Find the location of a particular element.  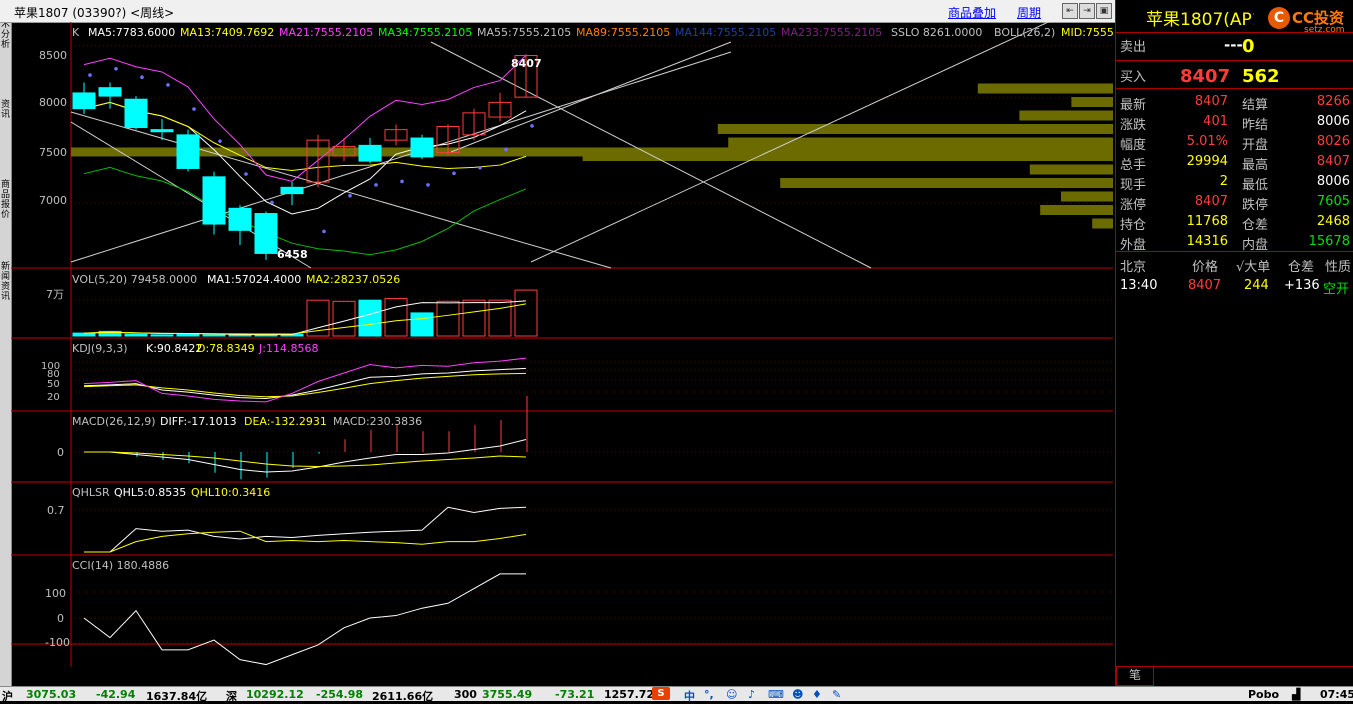

boll-upper-line is located at coordinates (305, 118).